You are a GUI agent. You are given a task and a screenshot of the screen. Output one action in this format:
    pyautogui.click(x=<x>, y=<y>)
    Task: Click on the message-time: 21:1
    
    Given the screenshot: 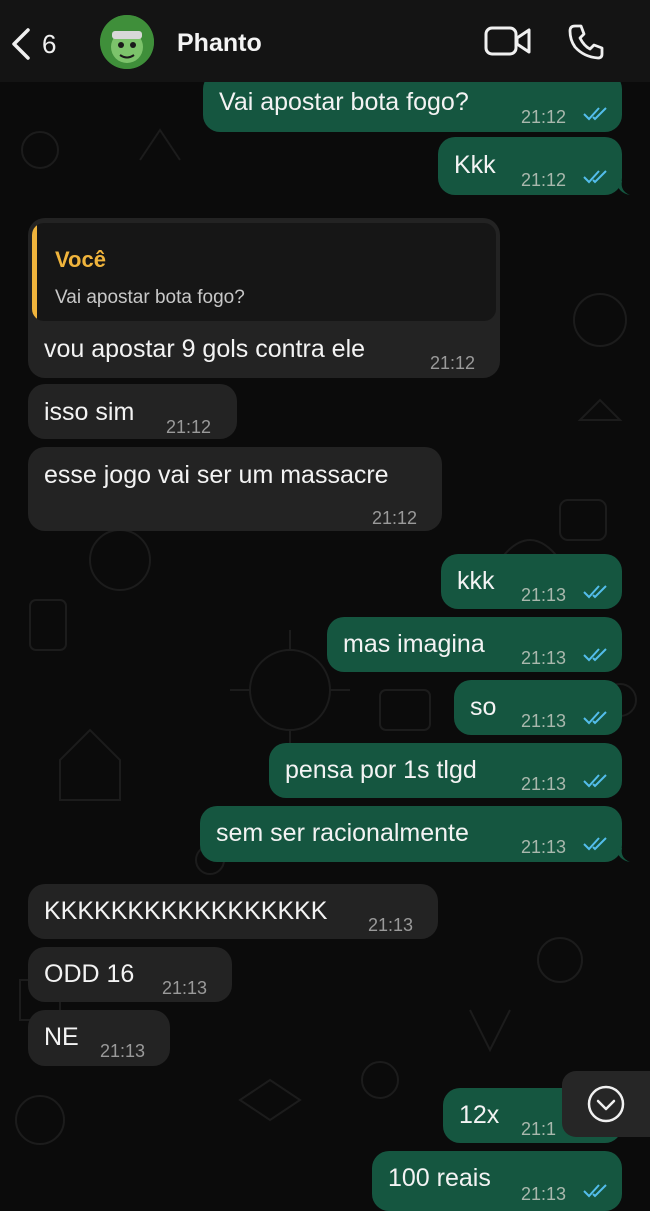 What is the action you would take?
    pyautogui.click(x=539, y=1129)
    